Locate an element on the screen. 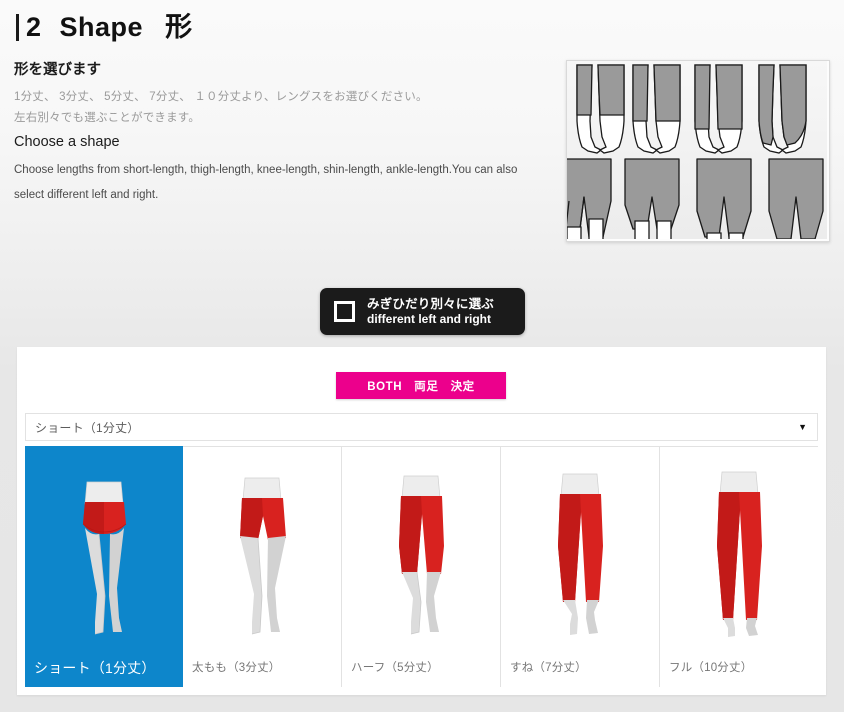  different-left-right-toggle: みぎひだり別々に選ぶ different left and right is located at coordinates (422, 311).